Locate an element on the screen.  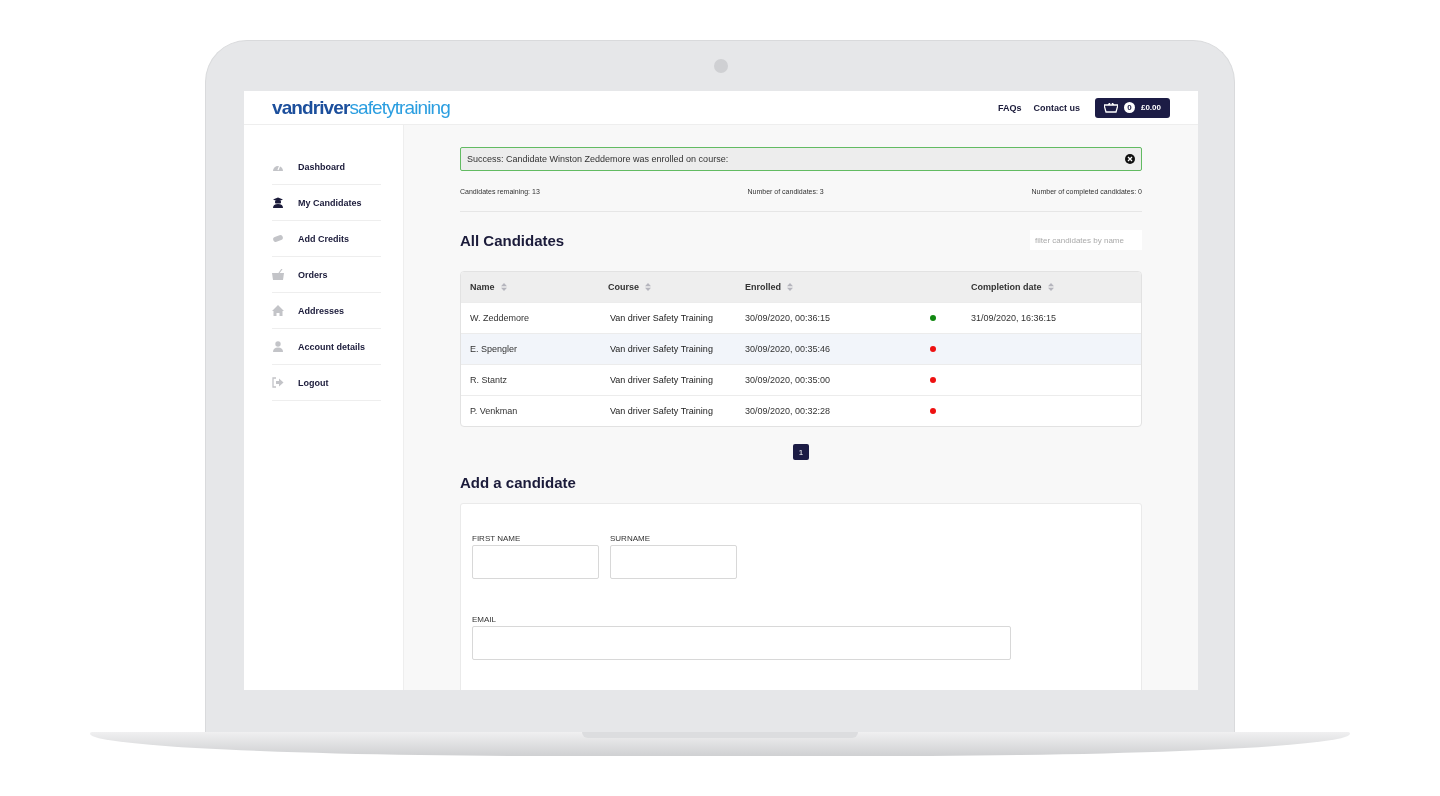
section-title: Add a candidate is located at coordinates (518, 482).